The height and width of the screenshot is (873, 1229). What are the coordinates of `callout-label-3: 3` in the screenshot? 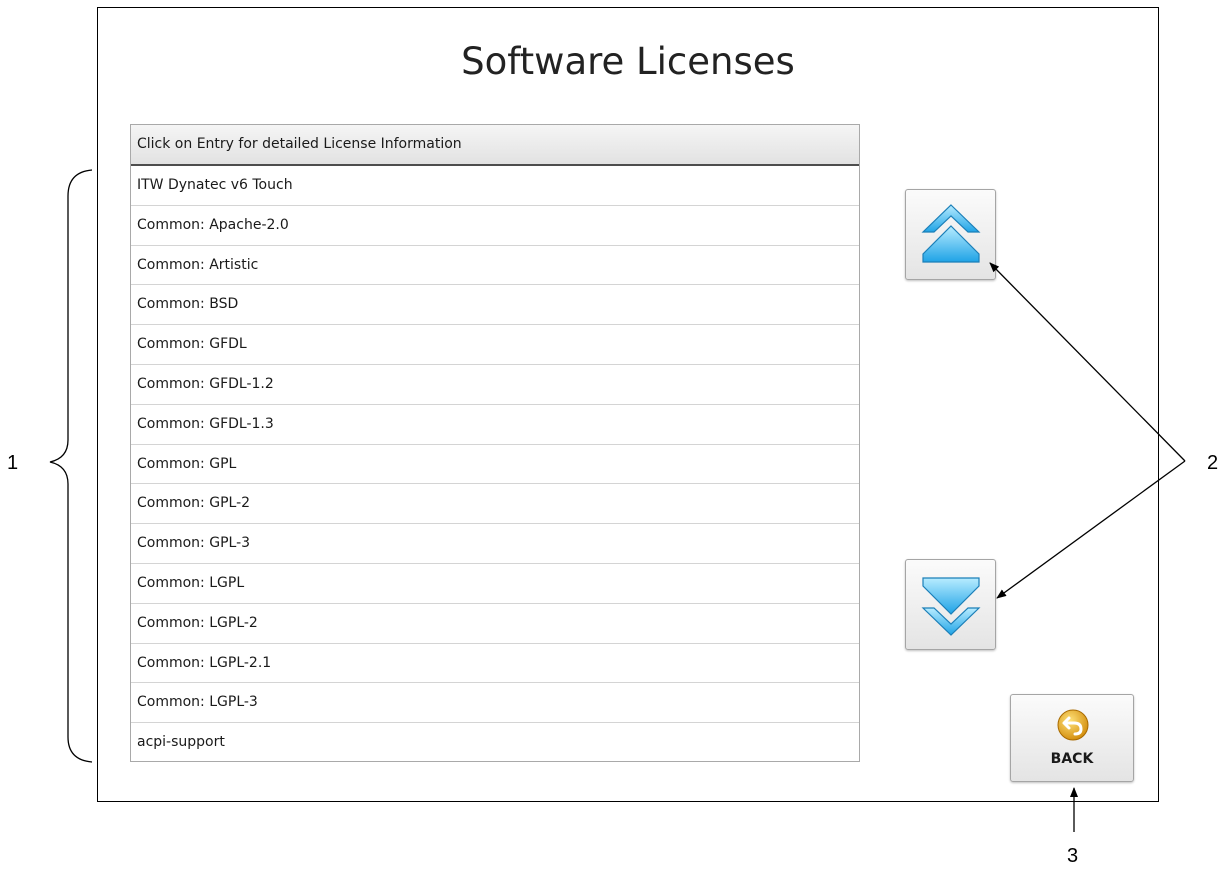 It's located at (1073, 856).